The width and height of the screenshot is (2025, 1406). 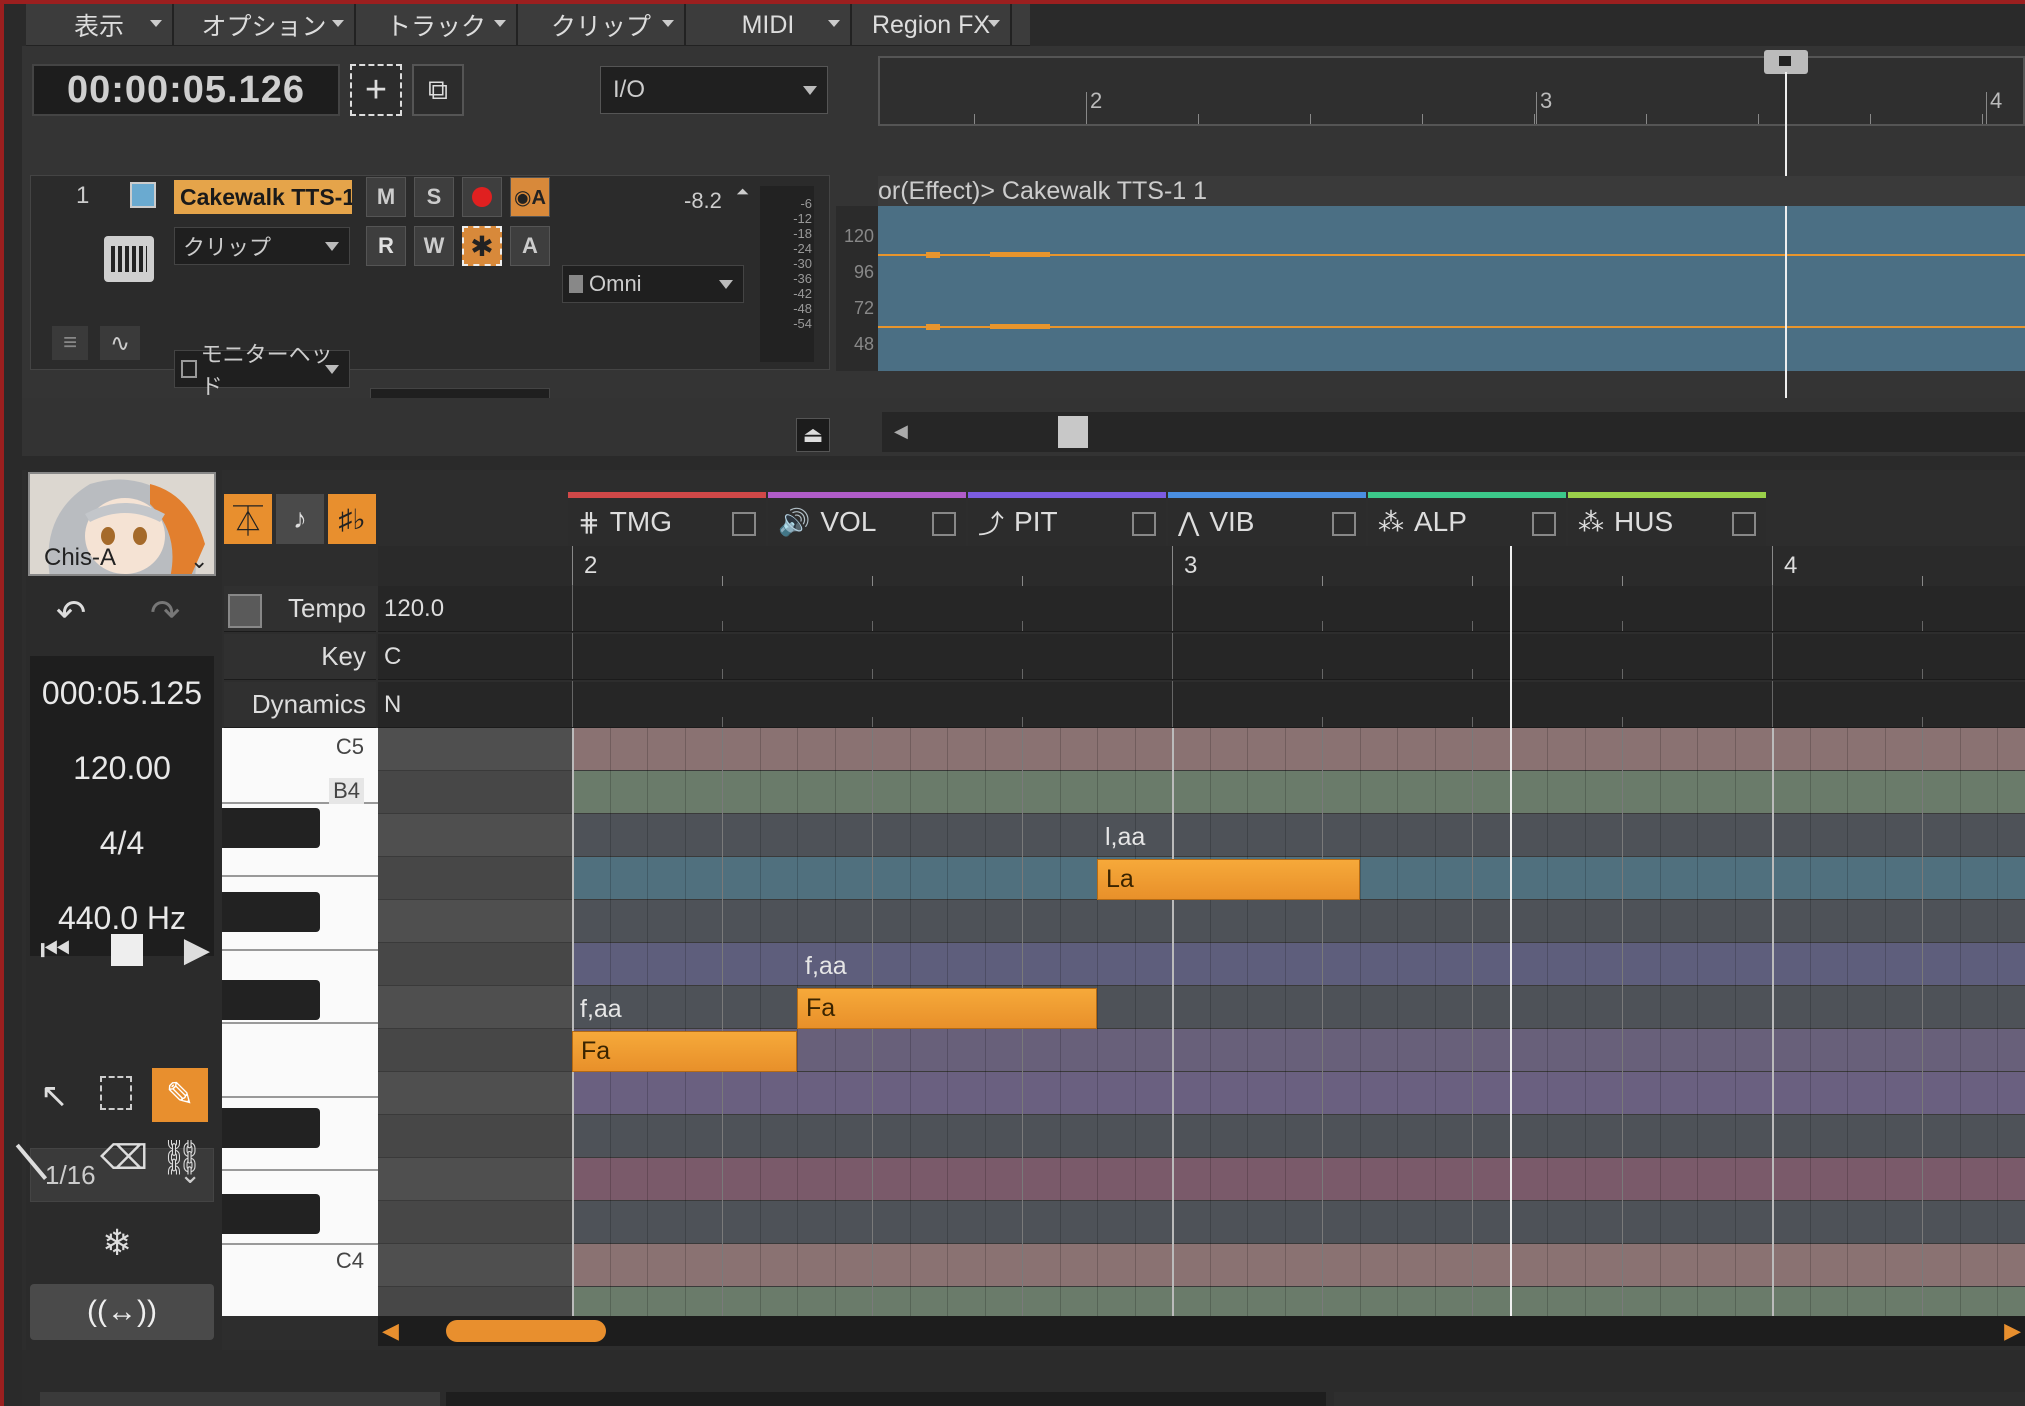 What do you see at coordinates (71, 613) in the screenshot?
I see `undo-icon: ↶` at bounding box center [71, 613].